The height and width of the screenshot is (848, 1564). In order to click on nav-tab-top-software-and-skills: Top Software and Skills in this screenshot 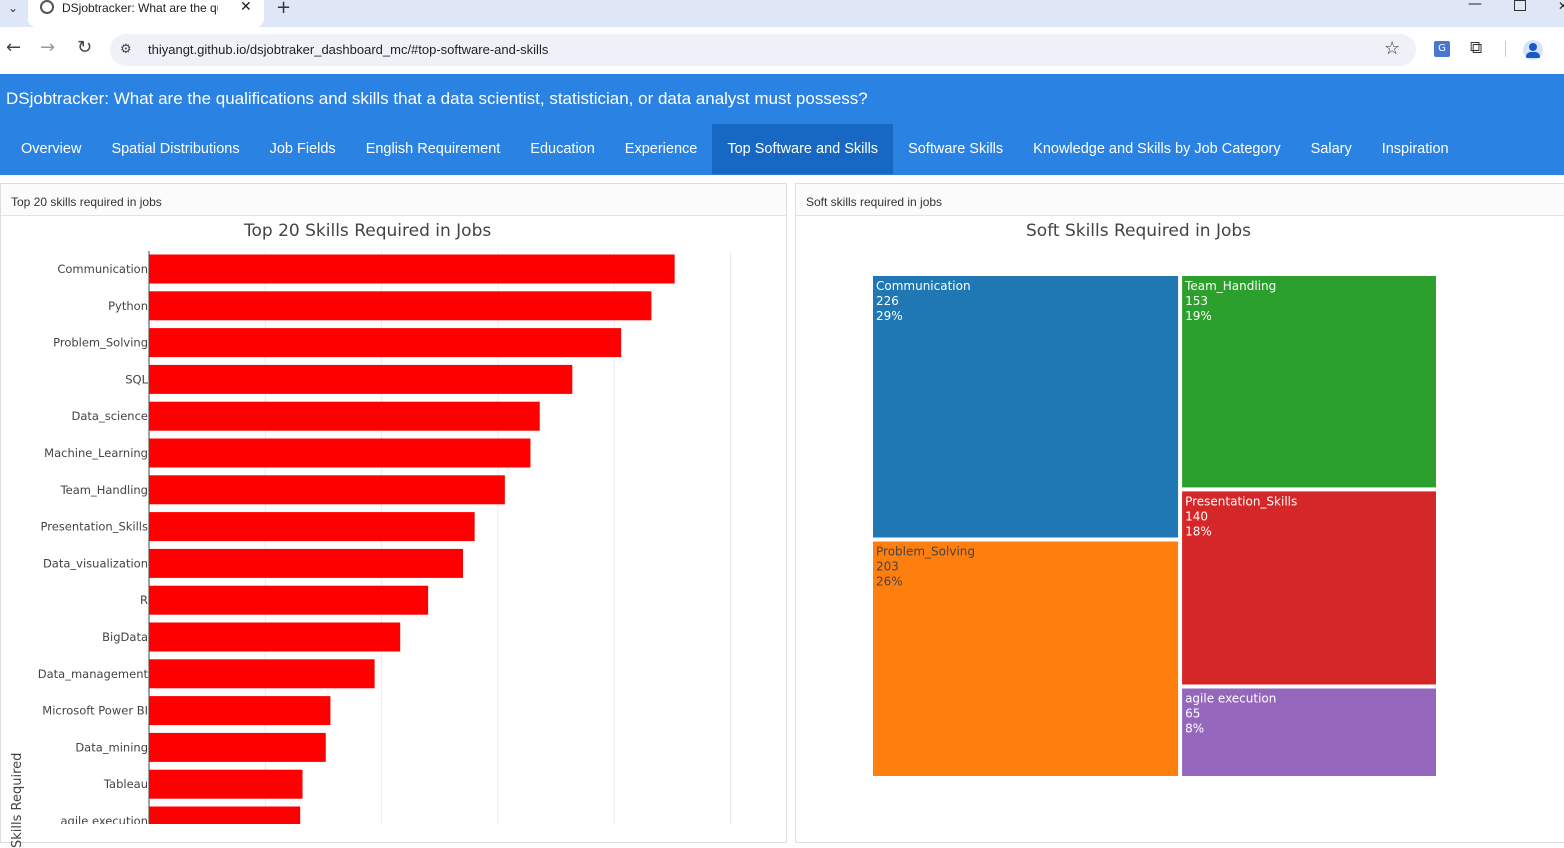, I will do `click(803, 149)`.